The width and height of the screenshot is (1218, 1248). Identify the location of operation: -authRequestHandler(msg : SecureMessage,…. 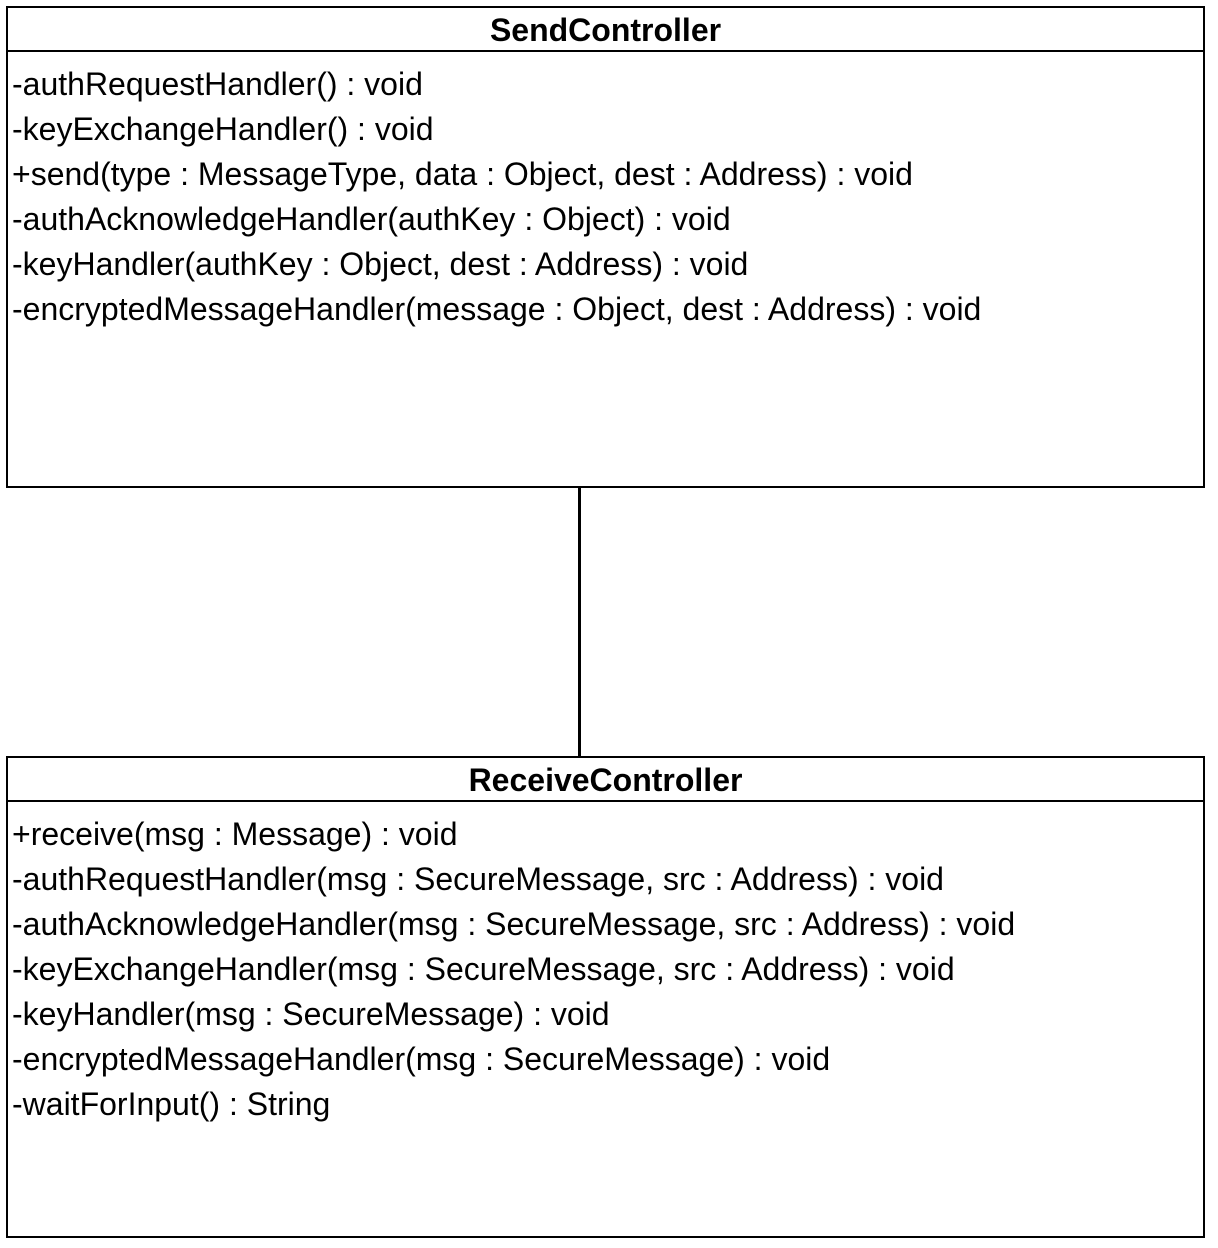
(478, 879).